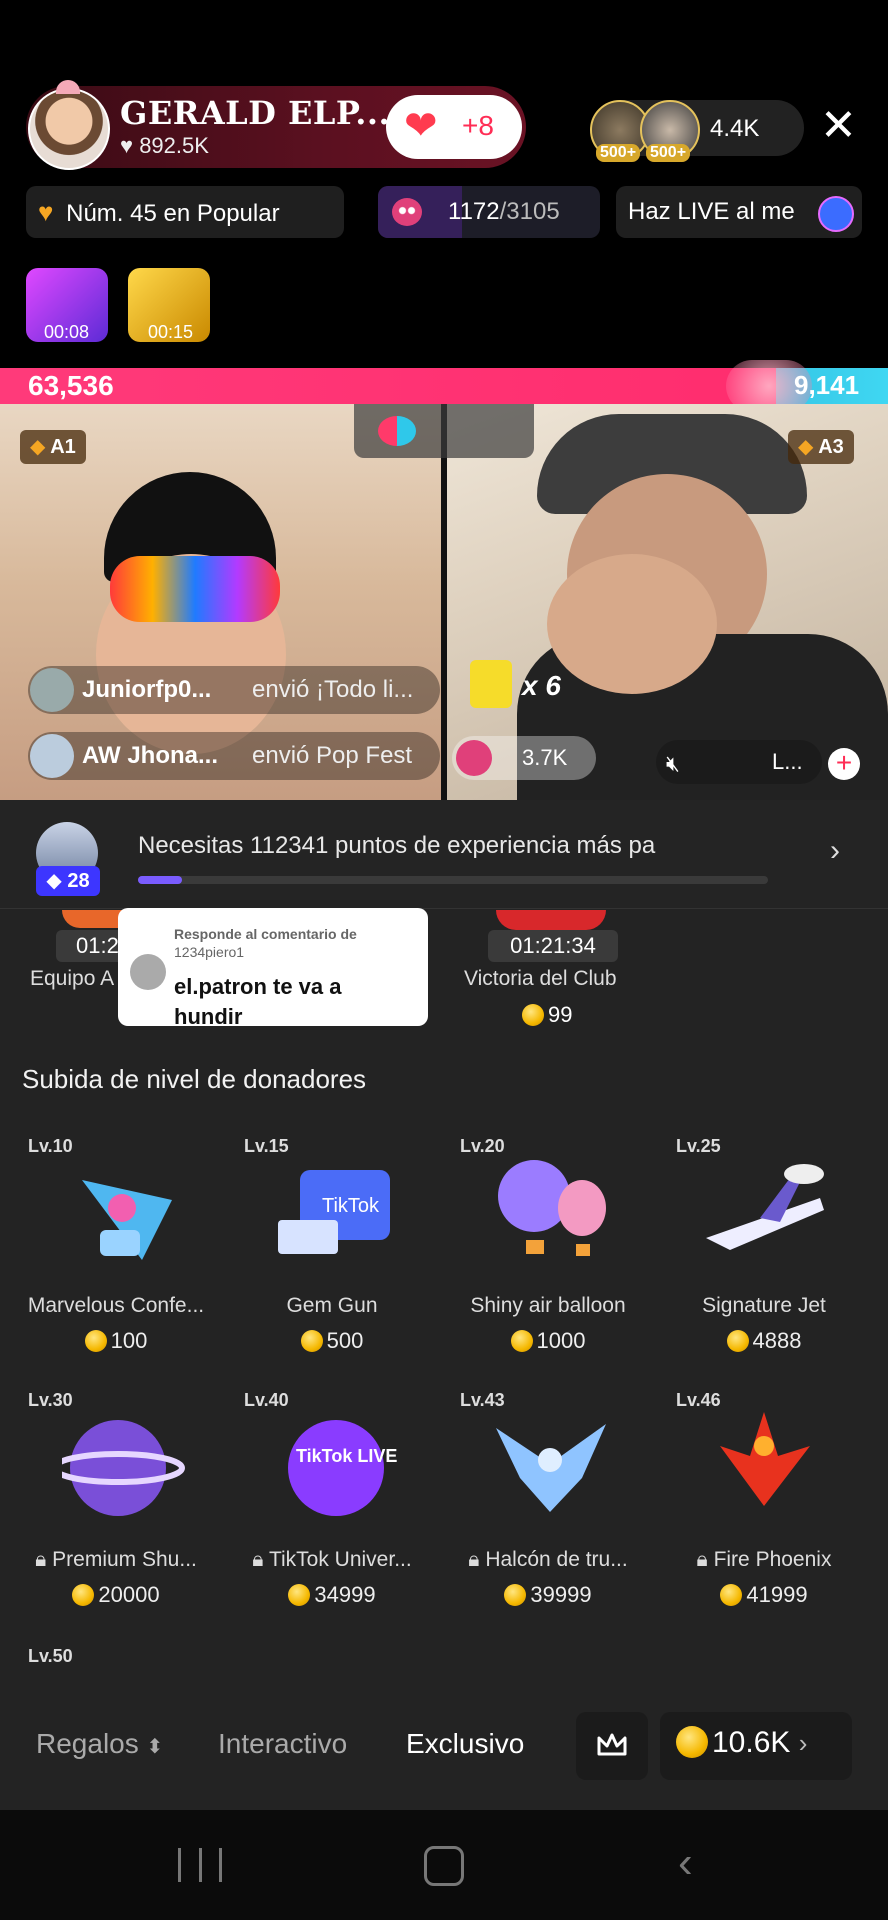 This screenshot has height=1920, width=888. I want to click on prev-timer-2: 01:21:34, so click(553, 946).